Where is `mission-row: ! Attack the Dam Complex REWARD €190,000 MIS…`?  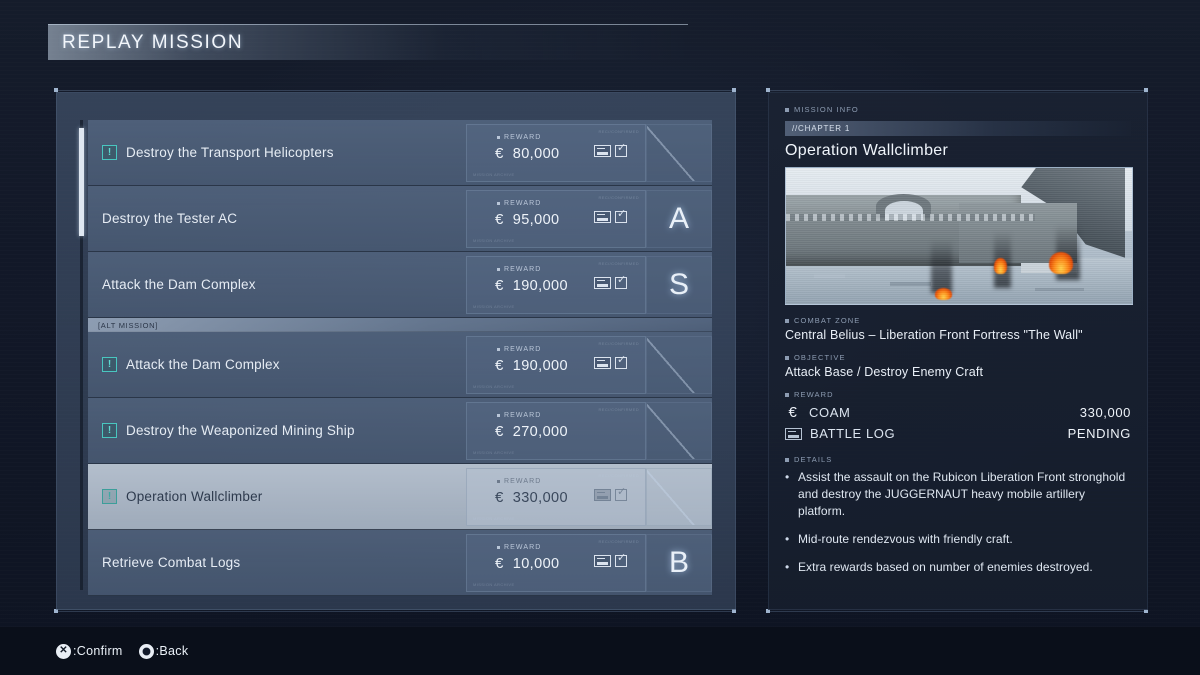
mission-row: ! Attack the Dam Complex REWARD €190,000 MIS… is located at coordinates (400, 365).